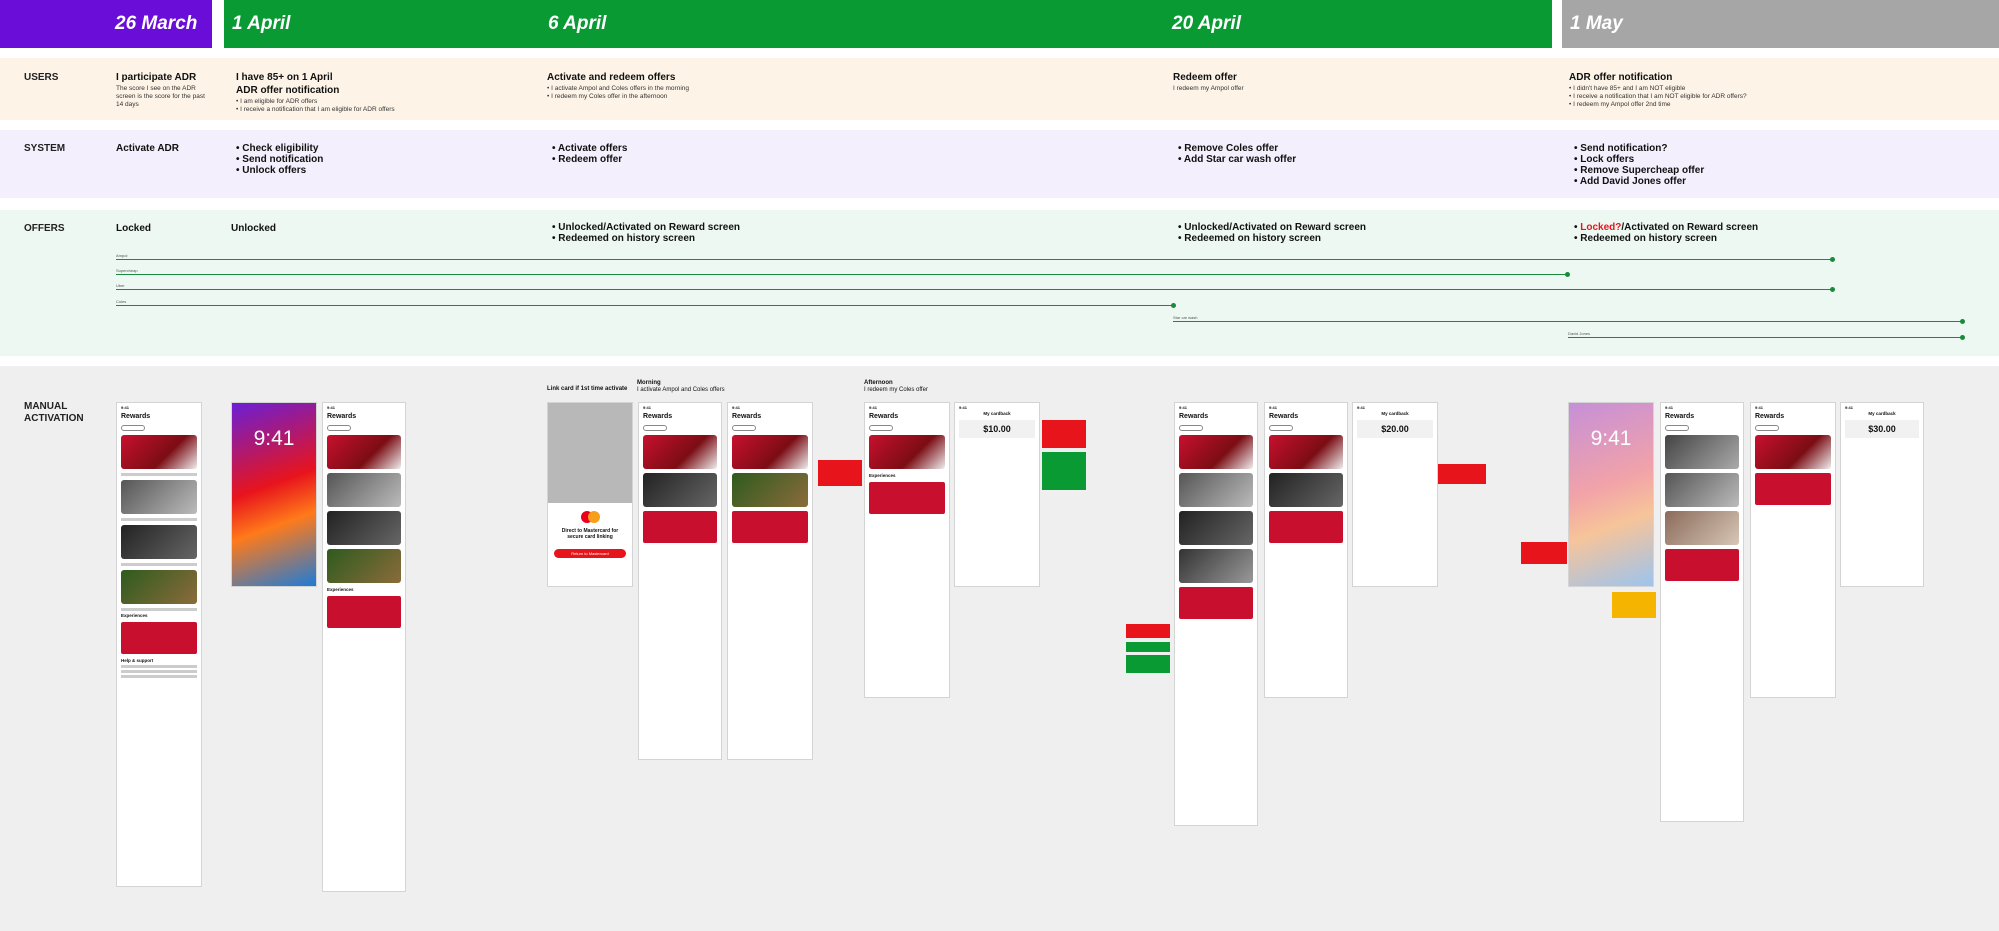 The width and height of the screenshot is (1999, 931). What do you see at coordinates (134, 228) in the screenshot?
I see `offers-c1: Locked` at bounding box center [134, 228].